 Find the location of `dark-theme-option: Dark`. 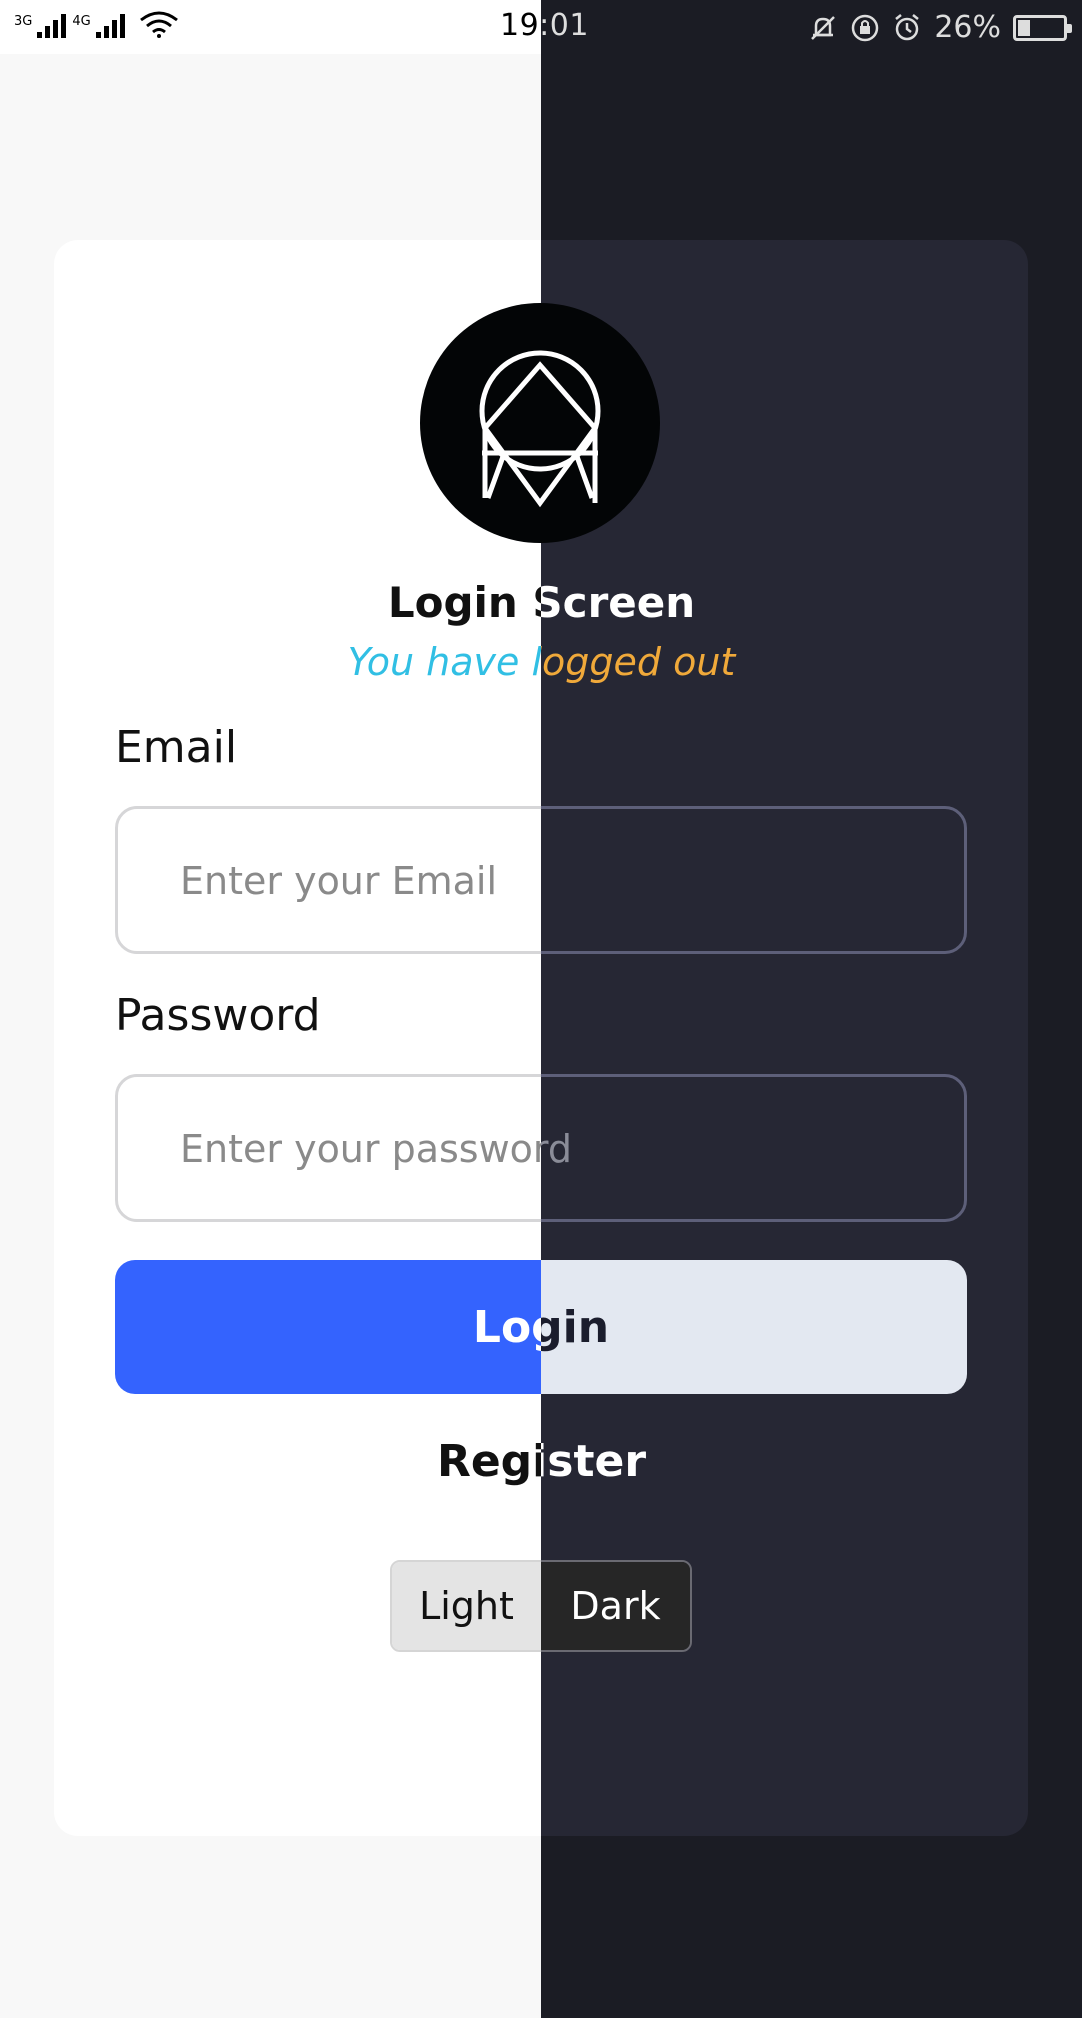

dark-theme-option: Dark is located at coordinates (615, 1606).